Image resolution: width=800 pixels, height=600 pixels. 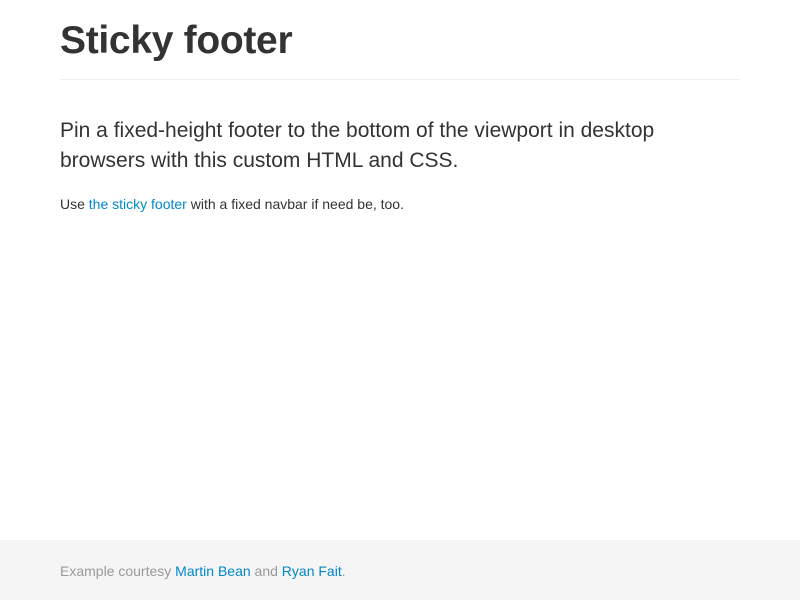 What do you see at coordinates (295, 204) in the screenshot?
I see `body-text-suffix: with a fixed navbar if need be, too.` at bounding box center [295, 204].